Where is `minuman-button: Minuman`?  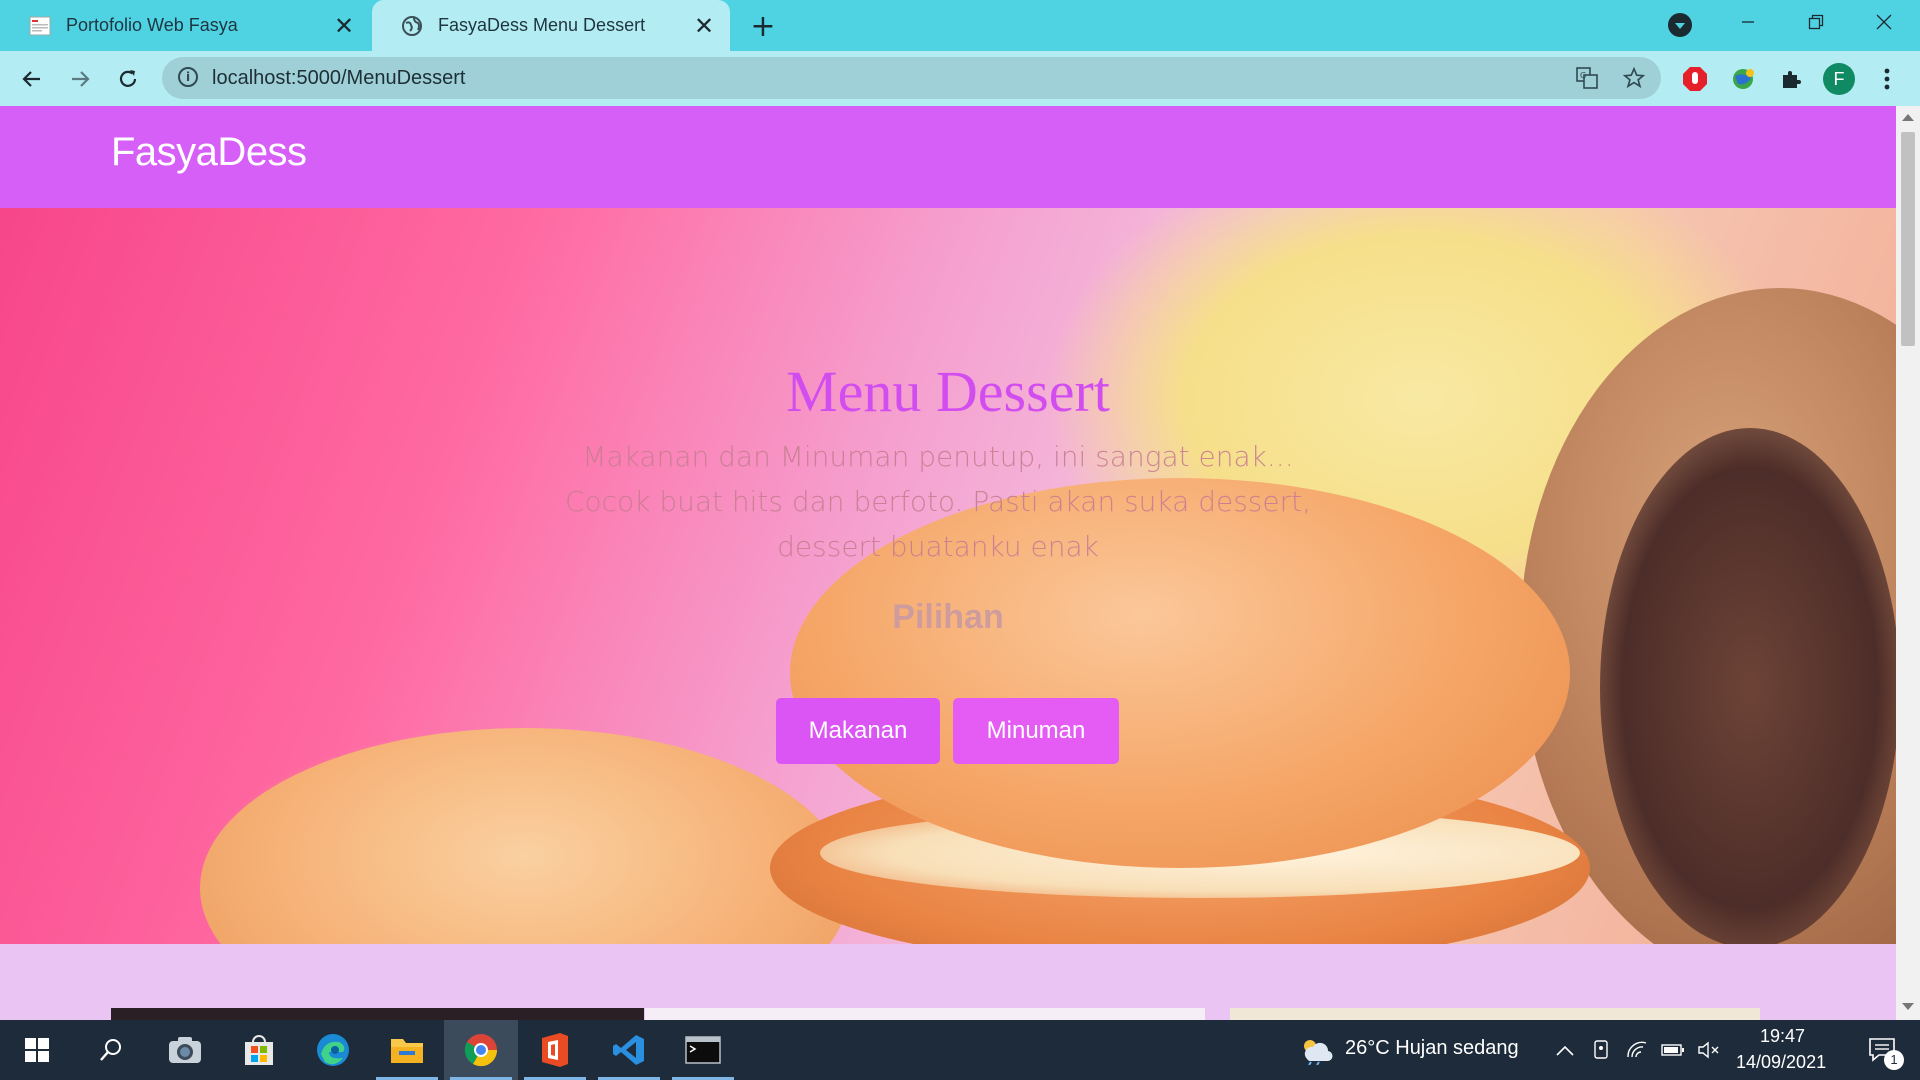
minuman-button: Minuman is located at coordinates (1036, 731).